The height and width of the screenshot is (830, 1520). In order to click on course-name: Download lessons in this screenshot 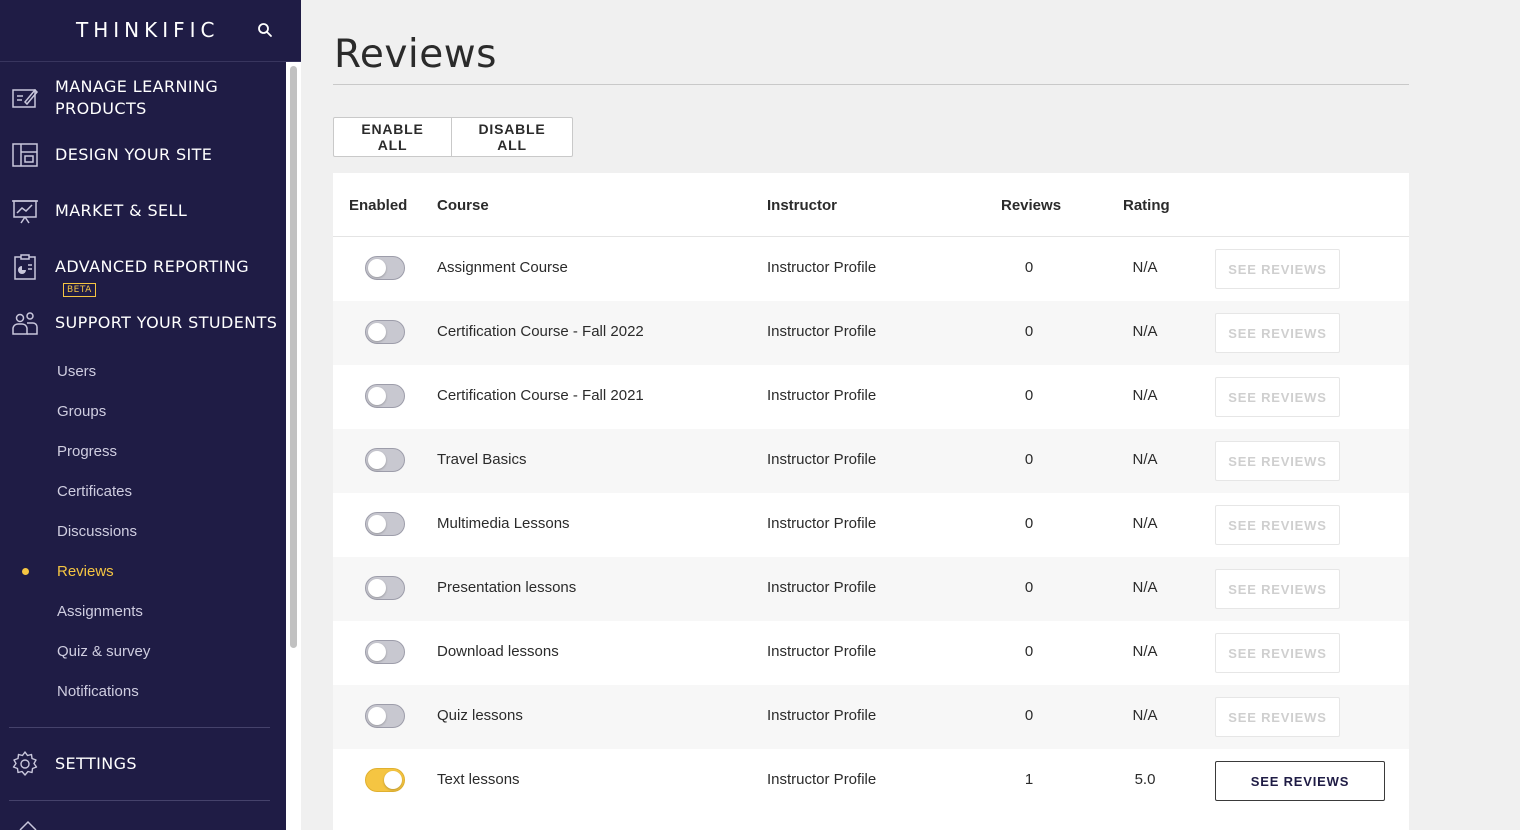, I will do `click(498, 651)`.